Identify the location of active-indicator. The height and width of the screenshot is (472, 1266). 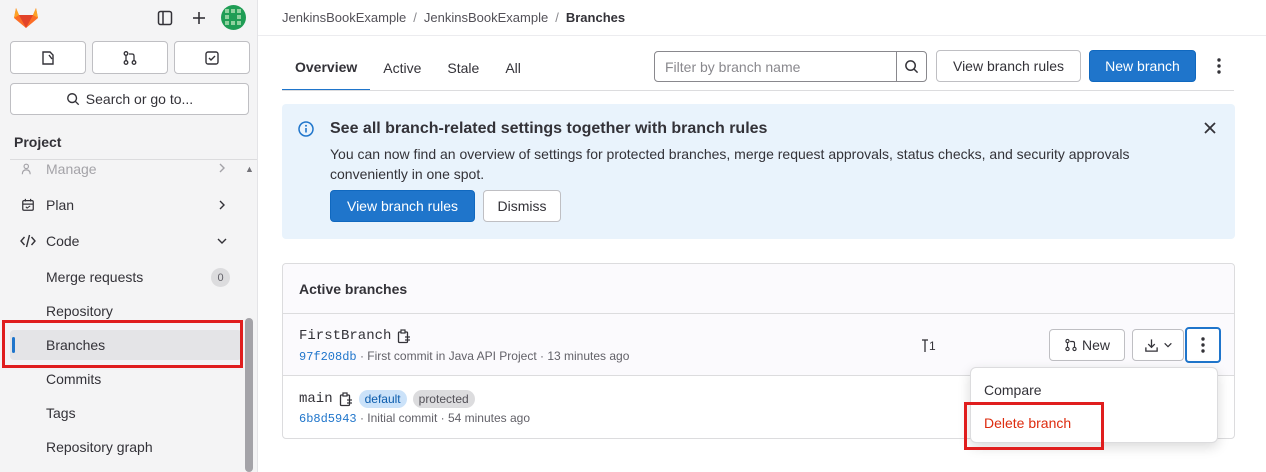
(13, 345).